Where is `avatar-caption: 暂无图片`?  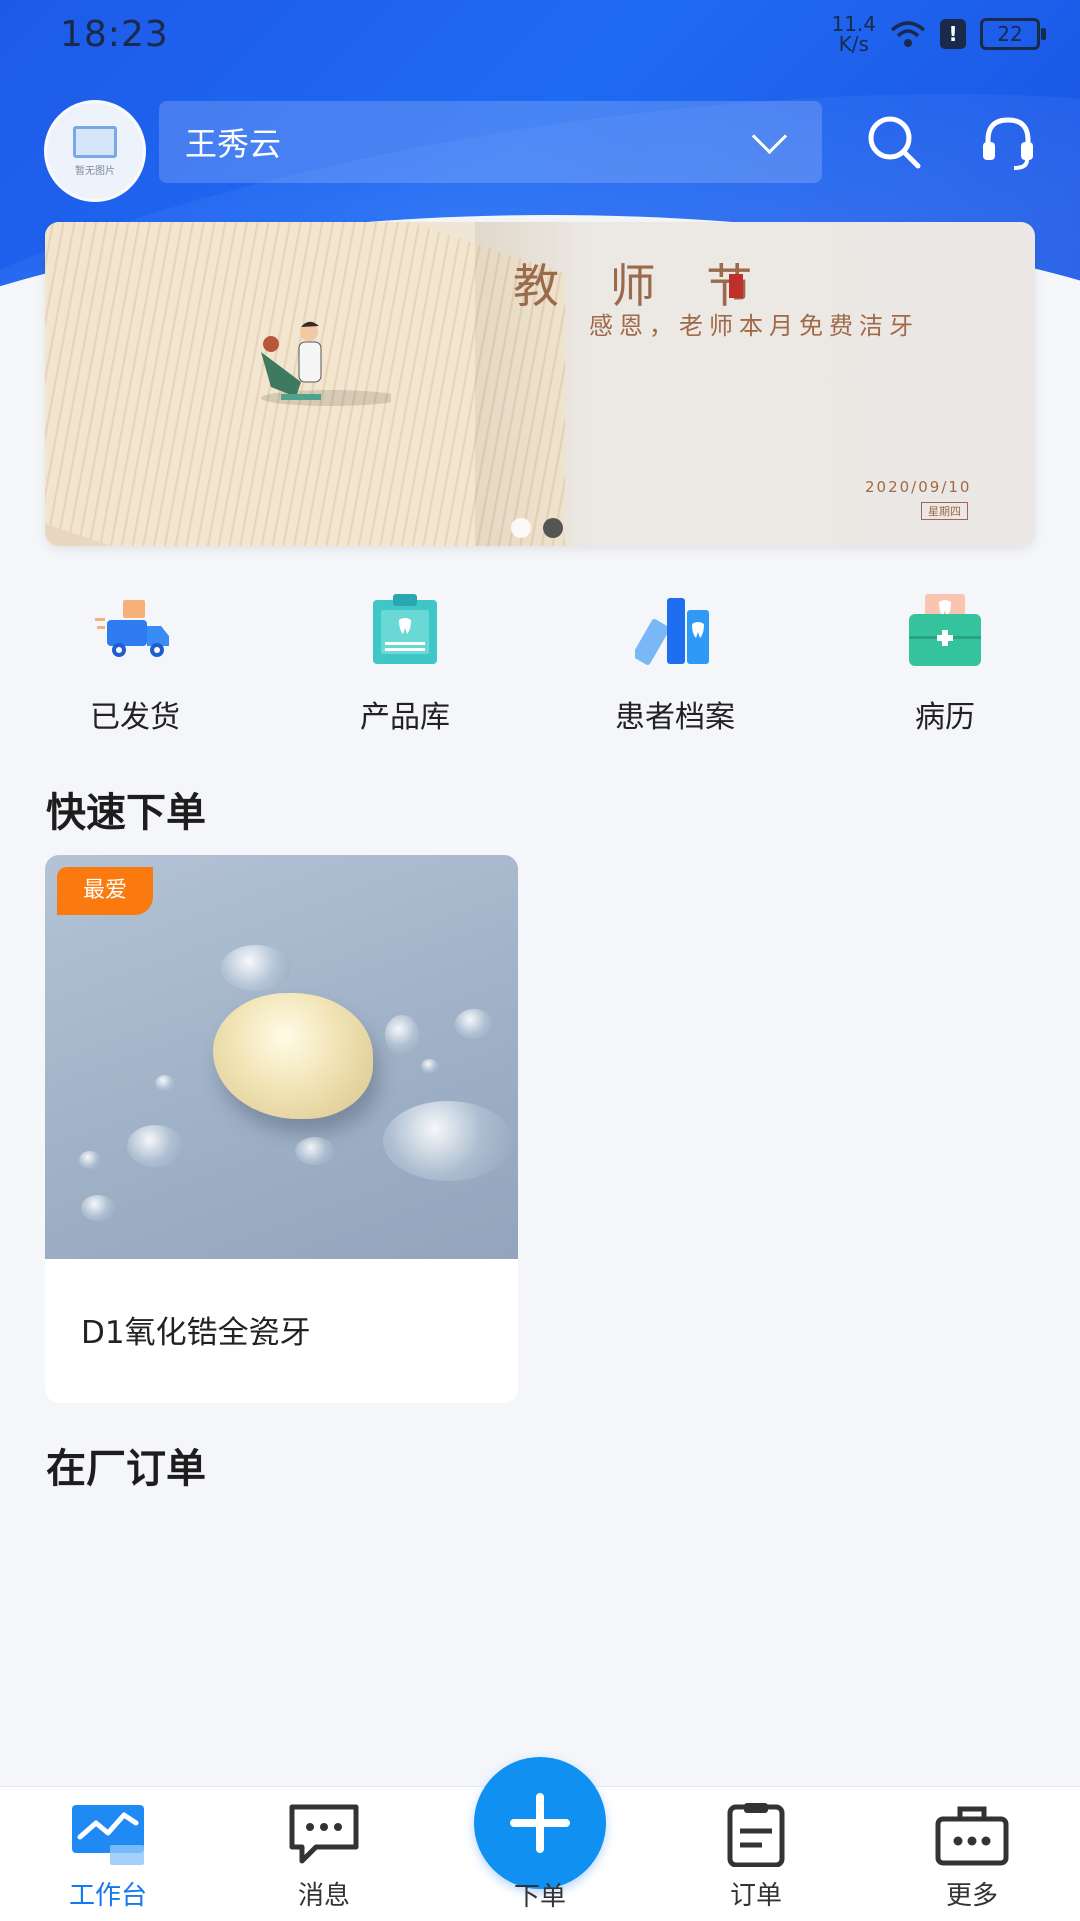 avatar-caption: 暂无图片 is located at coordinates (95, 171).